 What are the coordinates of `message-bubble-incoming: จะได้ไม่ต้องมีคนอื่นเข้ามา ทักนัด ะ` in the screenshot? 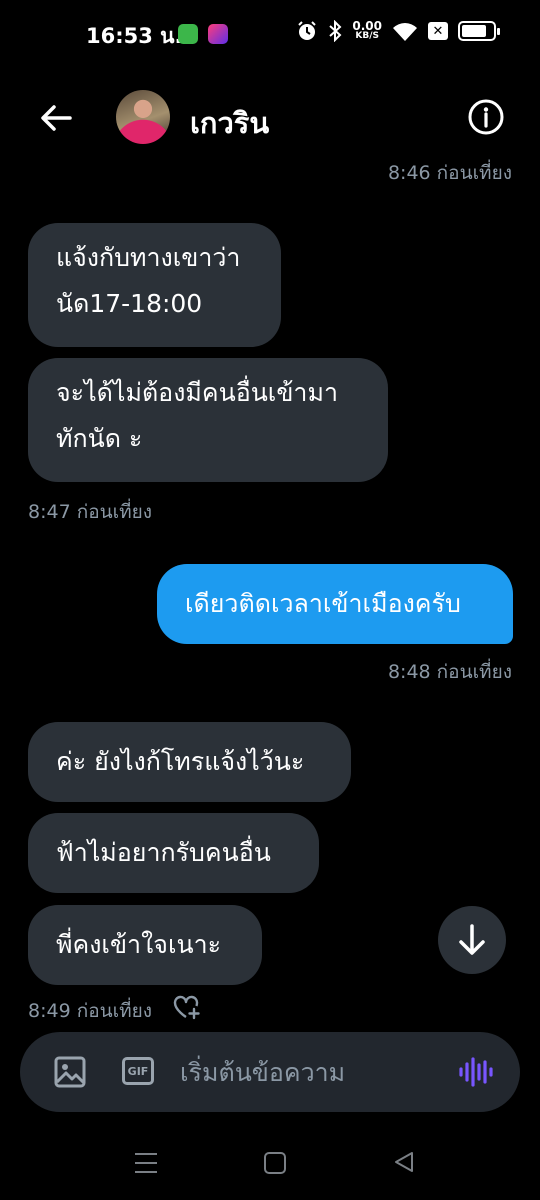 It's located at (208, 420).